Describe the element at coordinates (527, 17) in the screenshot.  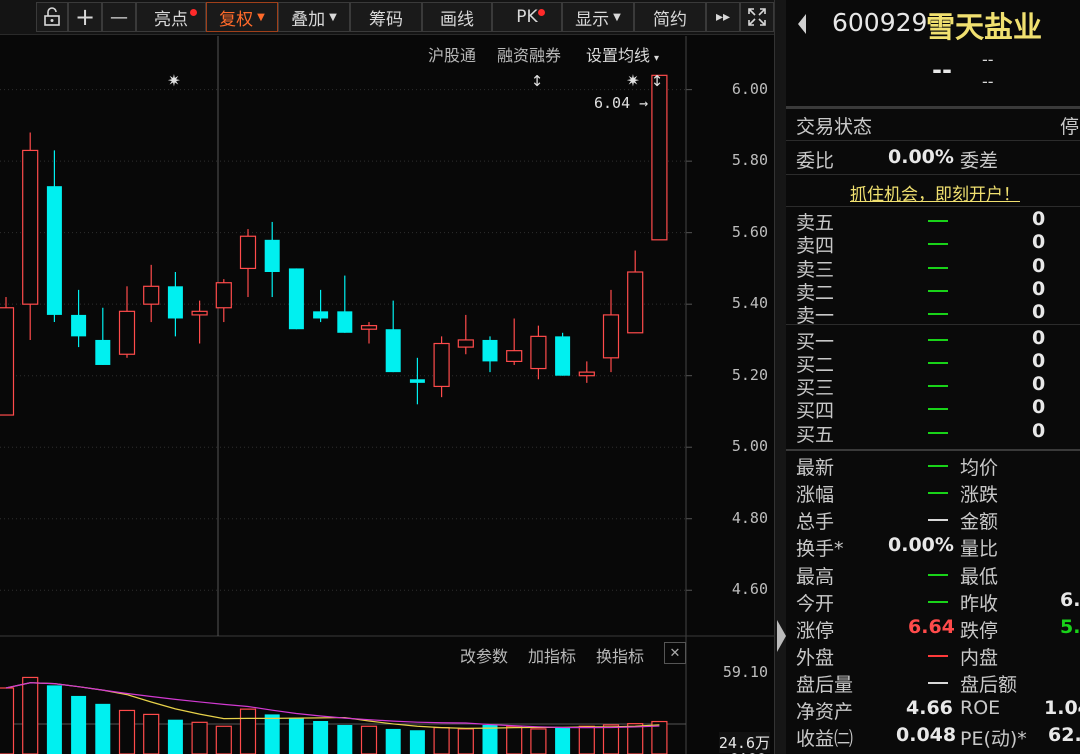
I see `pk-button: PK` at that location.